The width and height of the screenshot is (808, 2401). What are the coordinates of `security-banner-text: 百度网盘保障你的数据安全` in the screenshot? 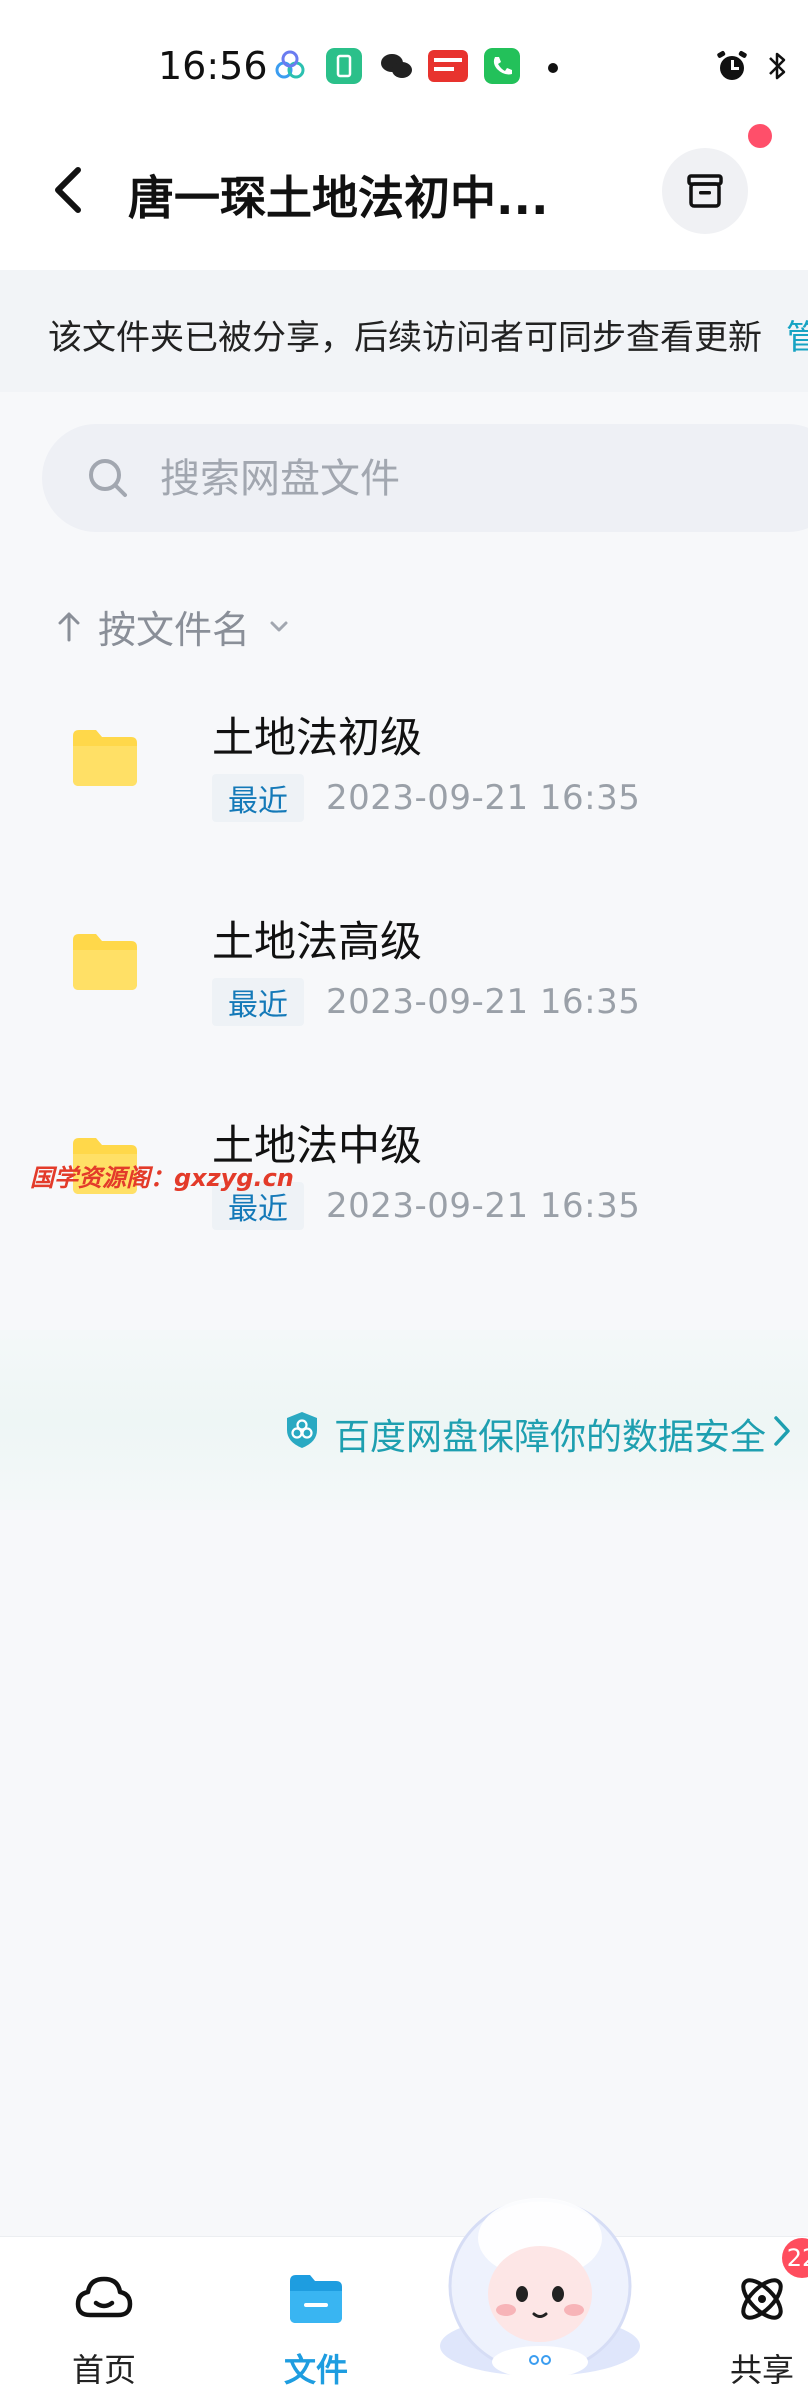 It's located at (550, 1437).